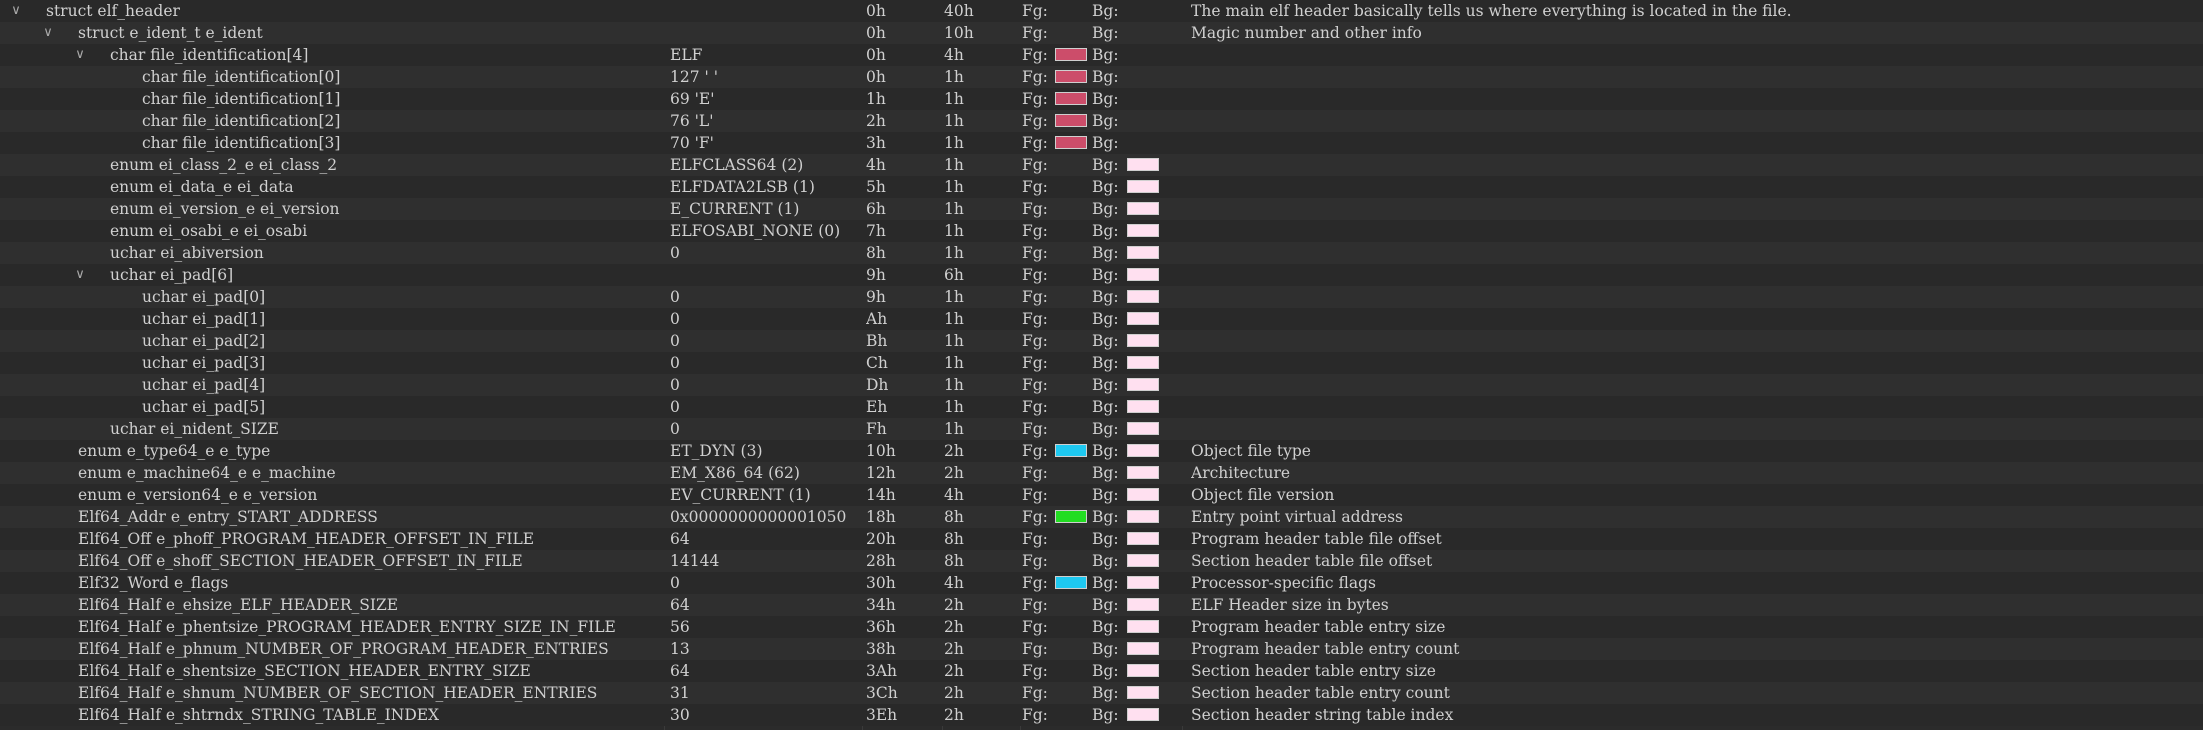 Image resolution: width=2203 pixels, height=730 pixels. Describe the element at coordinates (1101, 297) in the screenshot. I see `table-row: uchar ei_pad[0] 0 9h 1h Fg: Bg:` at that location.